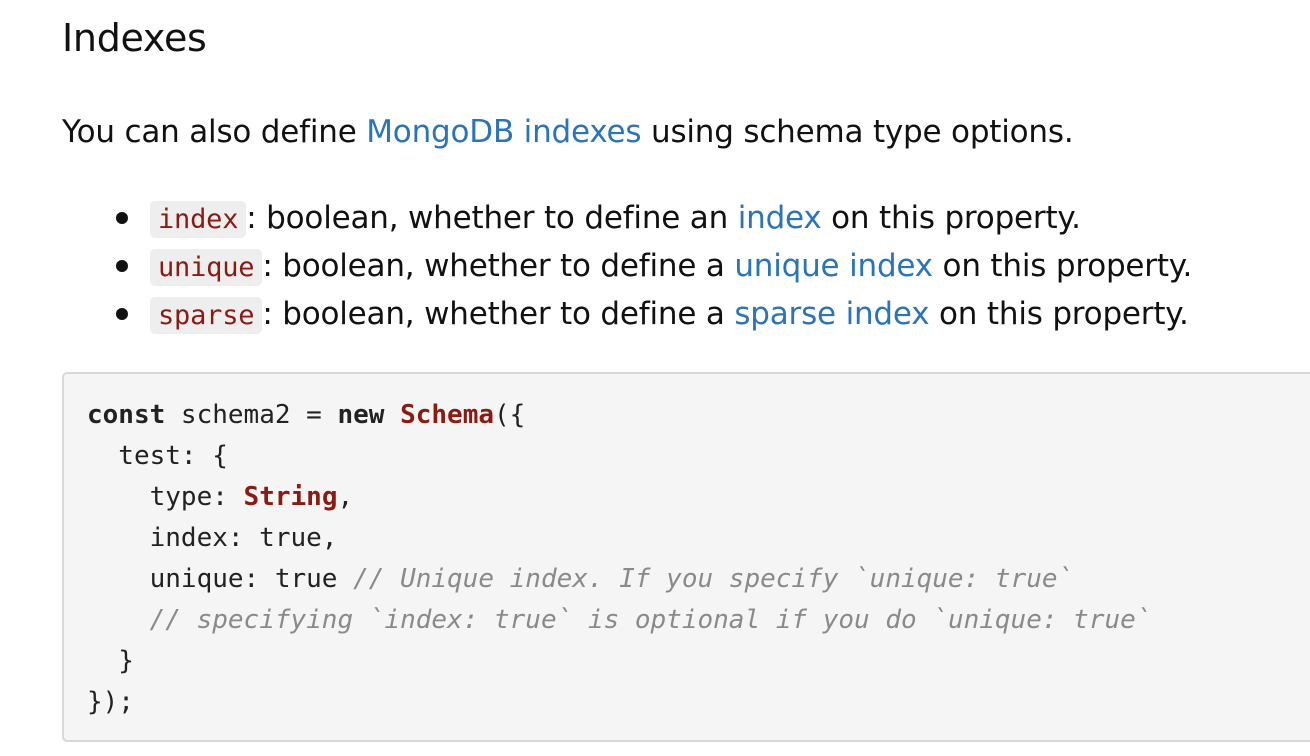 This screenshot has width=1310, height=756. What do you see at coordinates (157, 456) in the screenshot?
I see `code-line: test: {` at bounding box center [157, 456].